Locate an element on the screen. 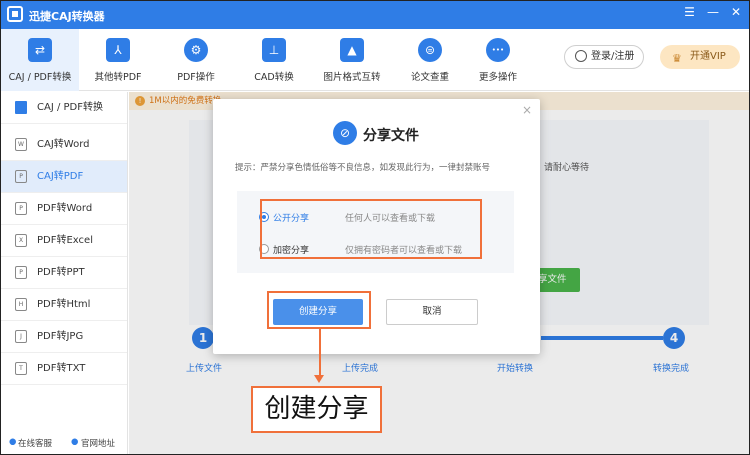 The height and width of the screenshot is (455, 750). headset-icon: ● is located at coordinates (13, 442).